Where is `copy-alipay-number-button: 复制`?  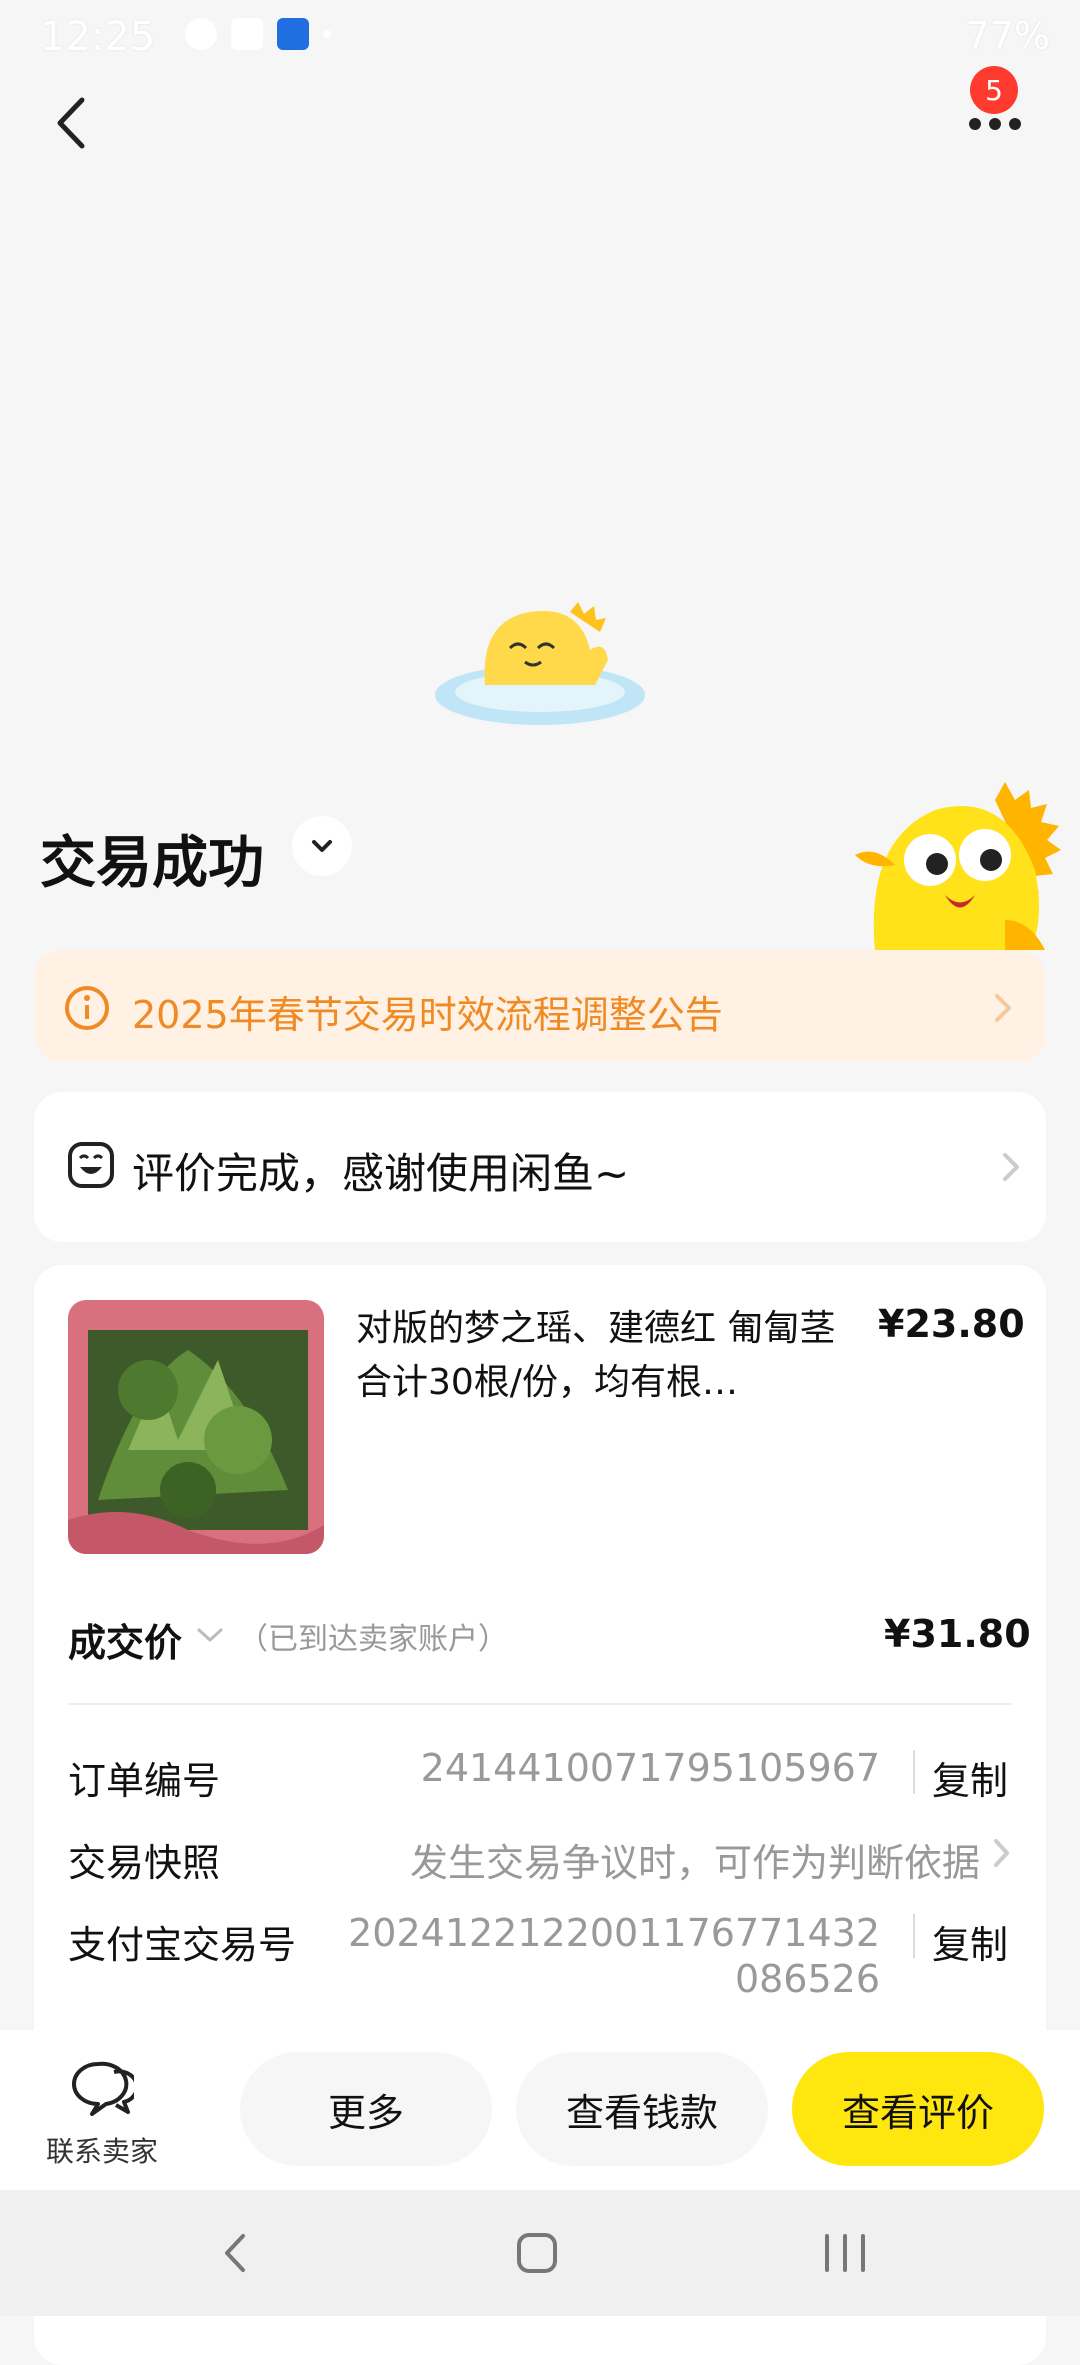
copy-alipay-number-button: 复制 is located at coordinates (970, 1941).